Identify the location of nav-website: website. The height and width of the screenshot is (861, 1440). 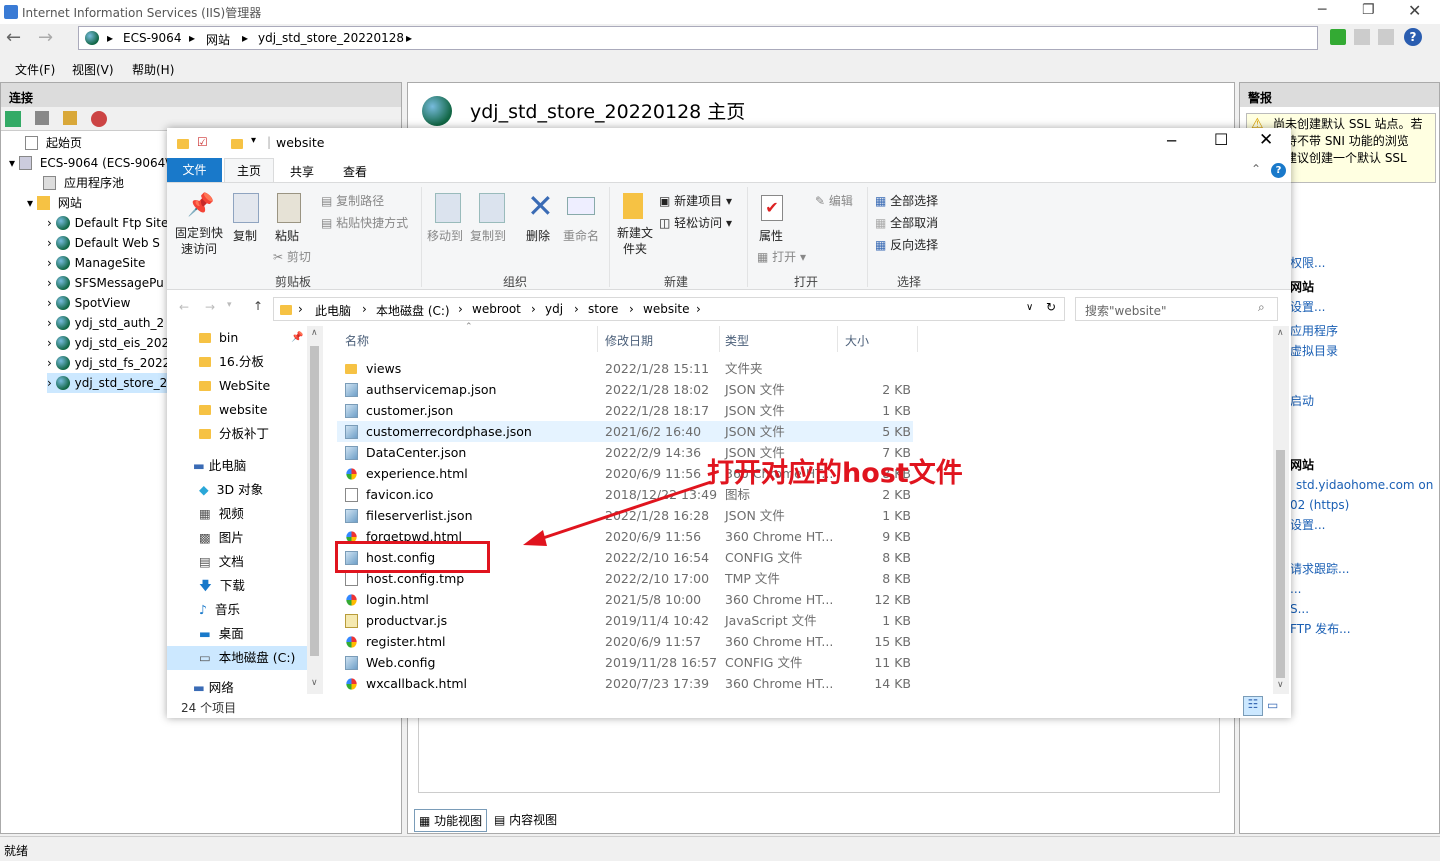
(233, 410).